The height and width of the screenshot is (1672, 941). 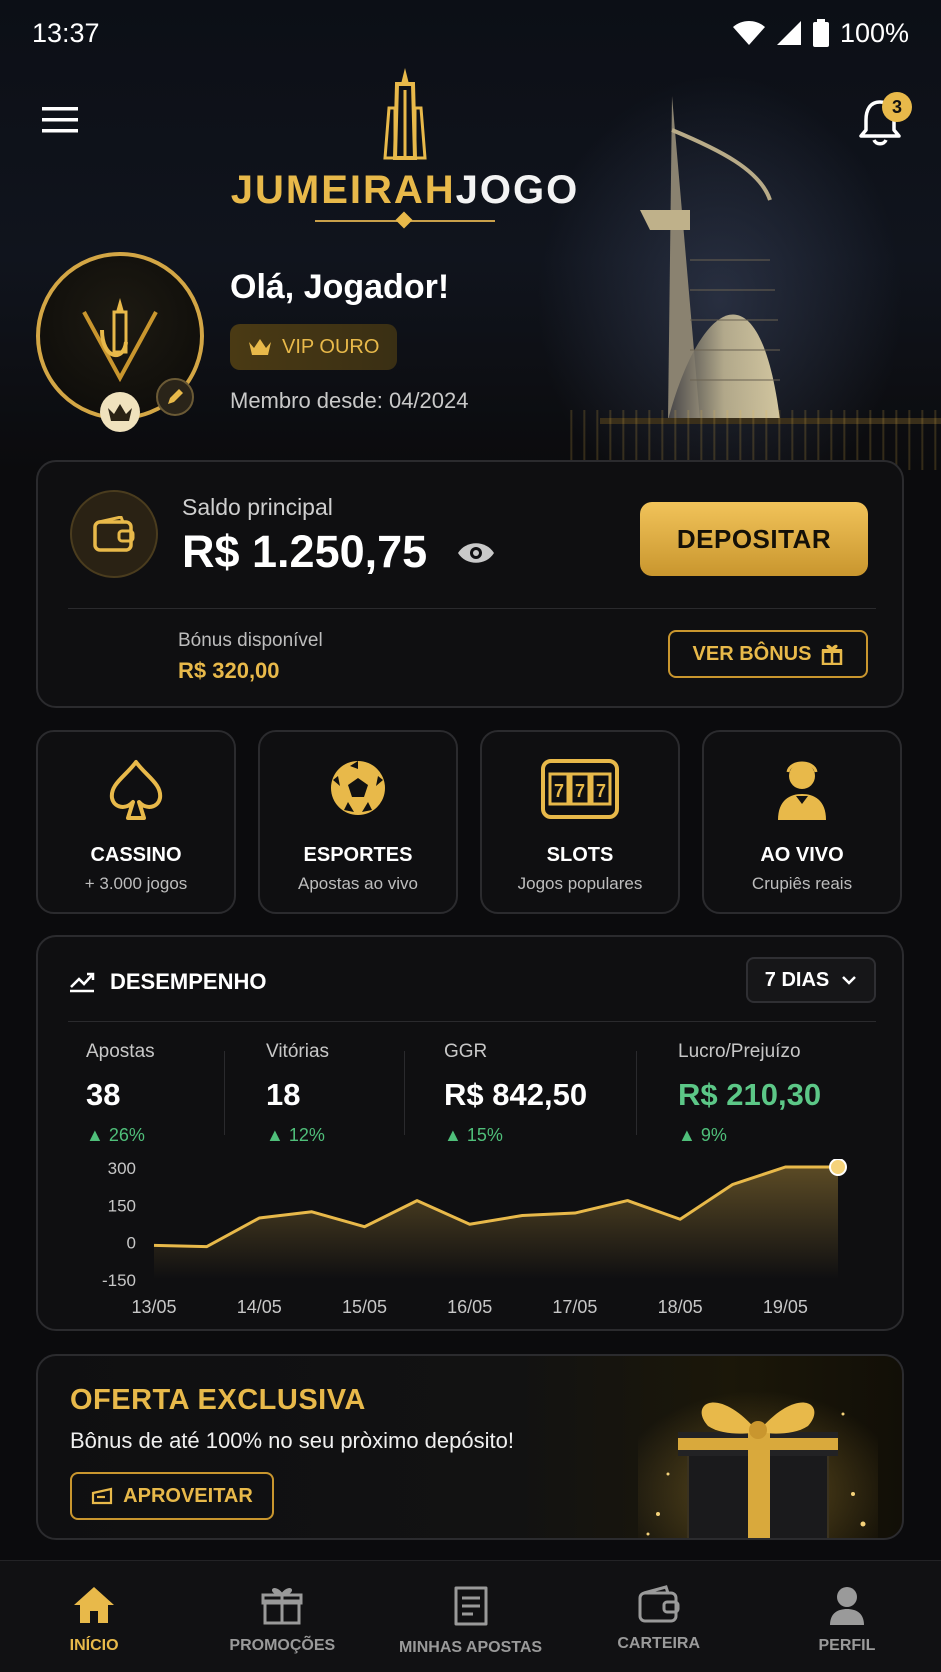 What do you see at coordinates (574, 1307) in the screenshot?
I see `x-tick-label: 17/05` at bounding box center [574, 1307].